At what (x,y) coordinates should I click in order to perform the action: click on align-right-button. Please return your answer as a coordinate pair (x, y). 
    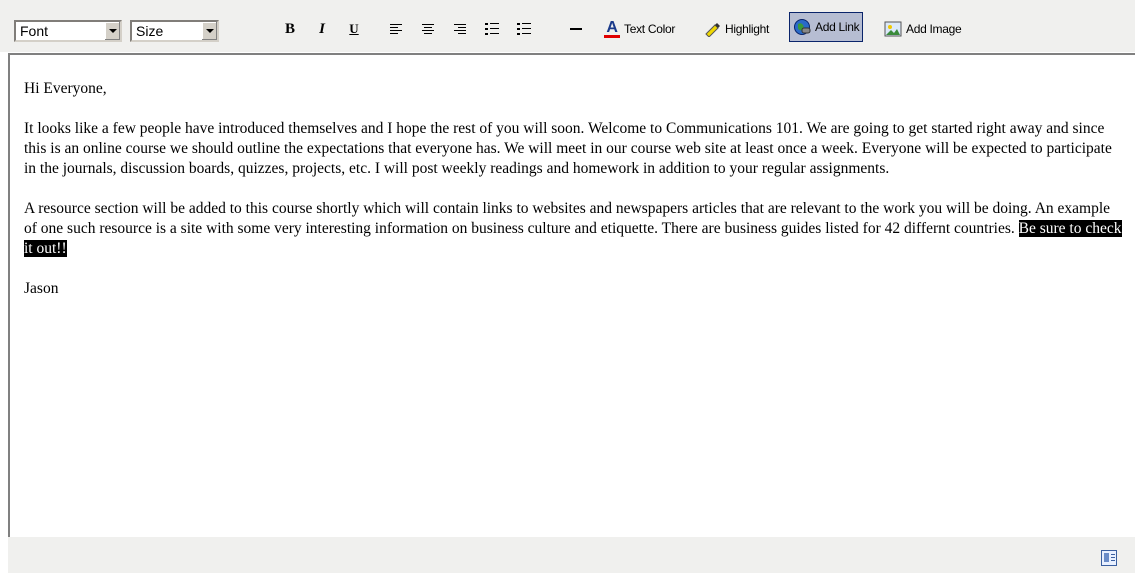
    Looking at the image, I should click on (460, 29).